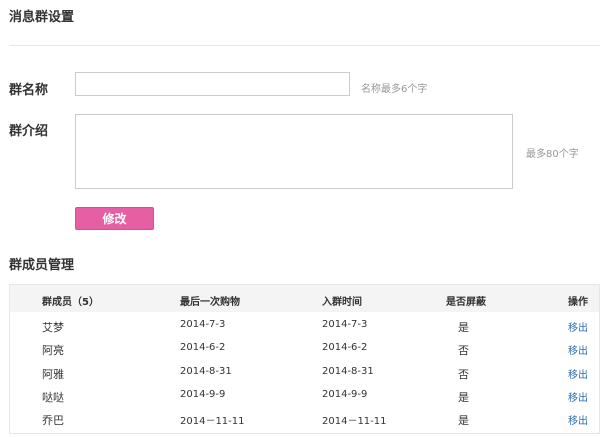 The width and height of the screenshot is (600, 437). Describe the element at coordinates (342, 302) in the screenshot. I see `column-header-join-time: 入群时间` at that location.